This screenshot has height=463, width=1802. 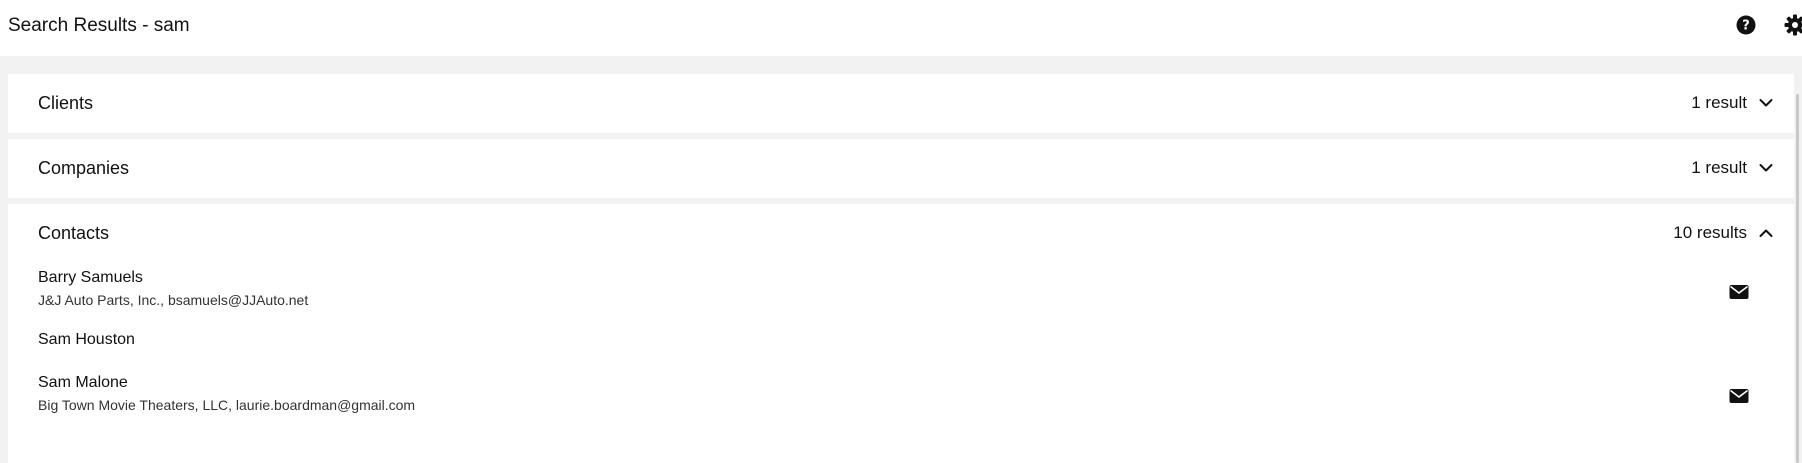 What do you see at coordinates (901, 28) in the screenshot?
I see `top-bar: Search Results - sam ?` at bounding box center [901, 28].